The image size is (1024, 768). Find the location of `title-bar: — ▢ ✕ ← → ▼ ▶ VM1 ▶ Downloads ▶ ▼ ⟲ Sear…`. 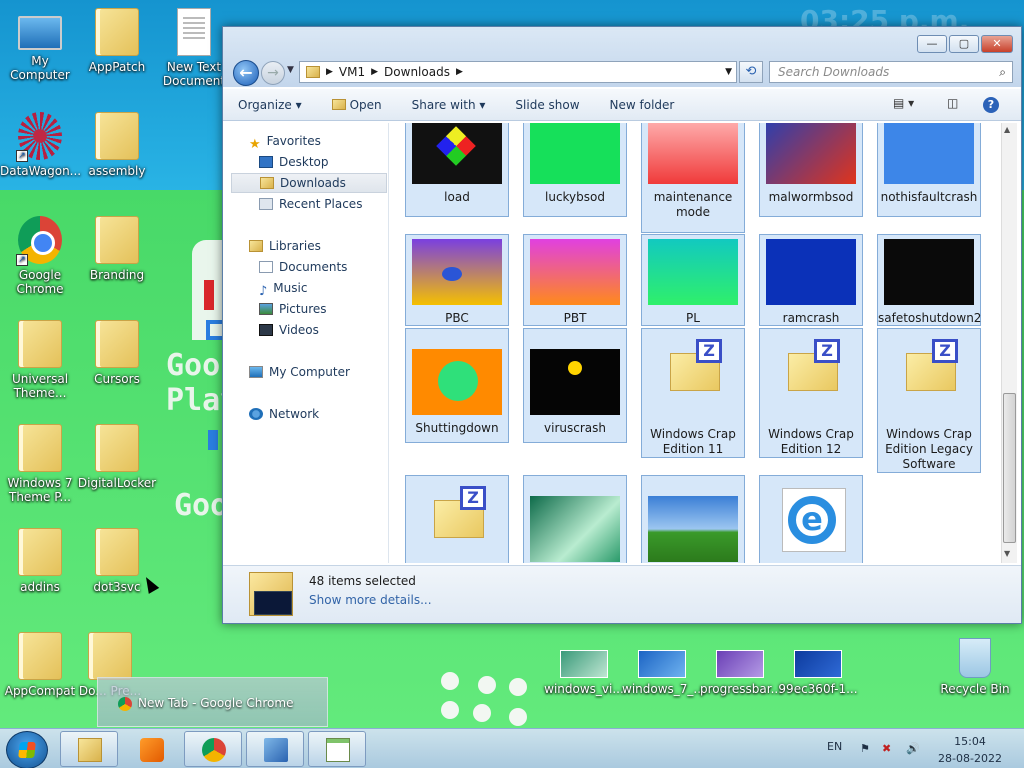

title-bar: — ▢ ✕ ← → ▼ ▶ VM1 ▶ Downloads ▶ ▼ ⟲ Sear… is located at coordinates (622, 57).